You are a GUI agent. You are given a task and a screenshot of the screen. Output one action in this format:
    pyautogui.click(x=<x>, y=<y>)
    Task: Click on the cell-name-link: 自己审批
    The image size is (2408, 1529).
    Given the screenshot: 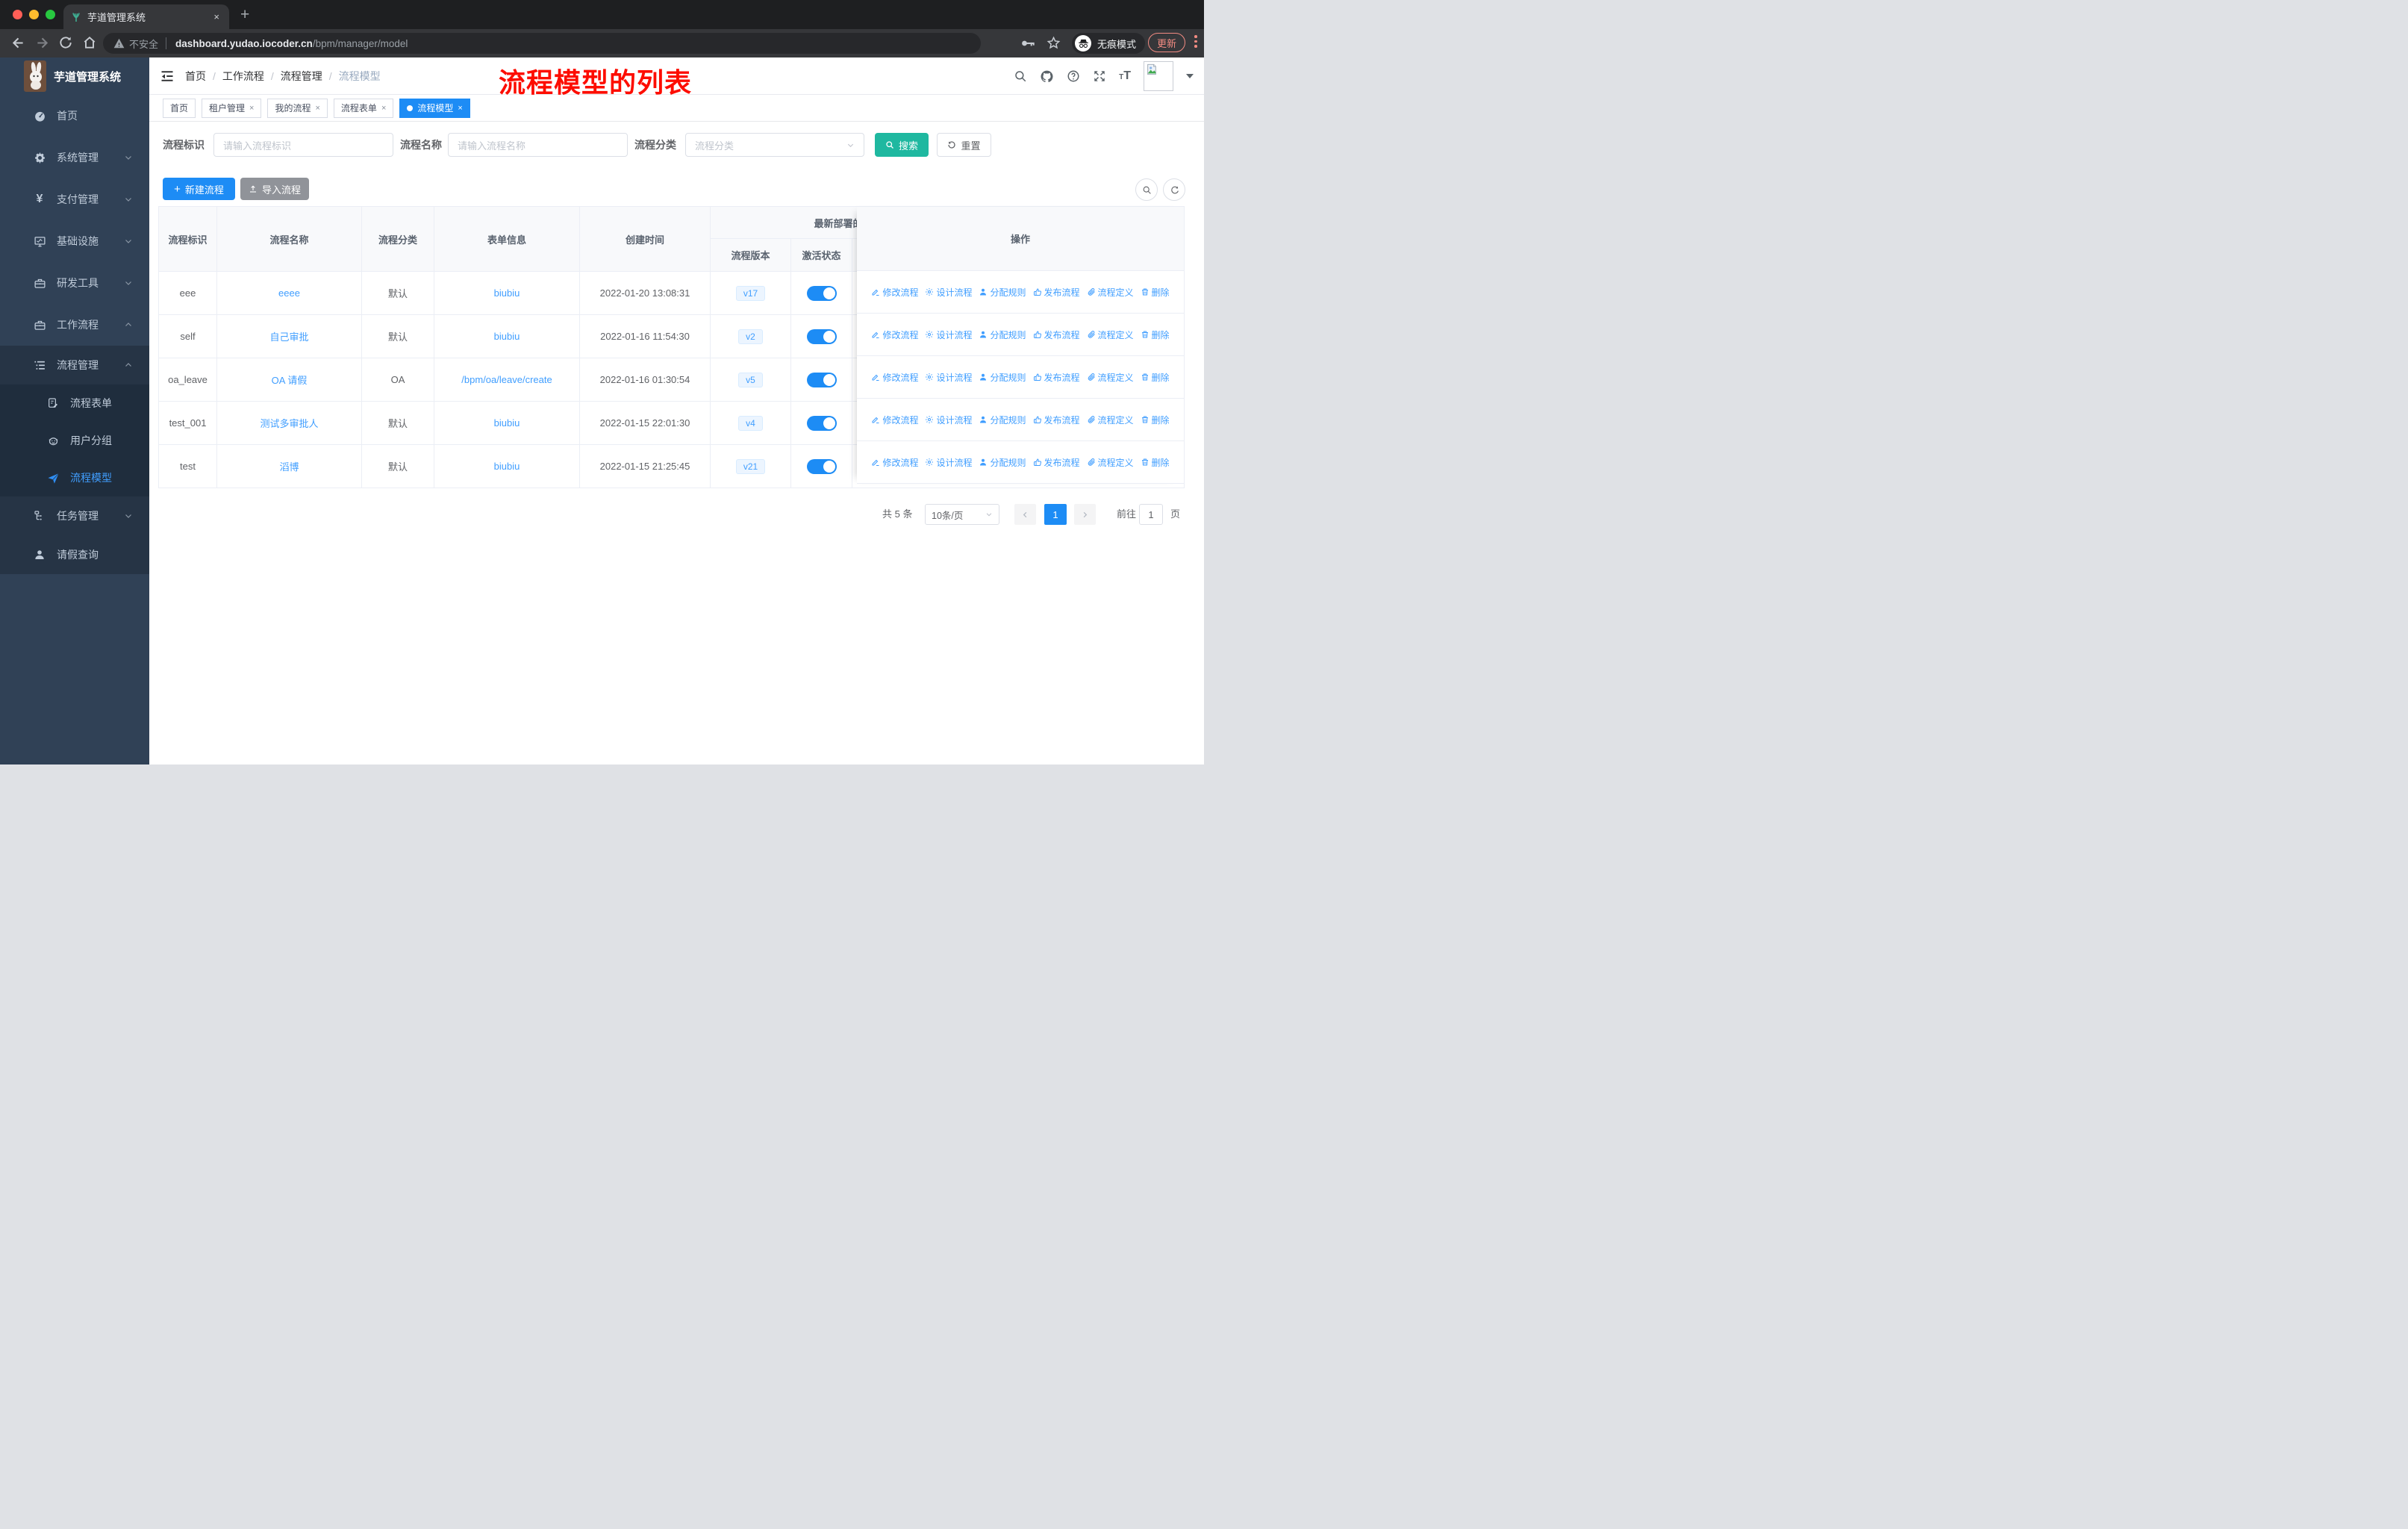 What is the action you would take?
    pyautogui.click(x=289, y=336)
    